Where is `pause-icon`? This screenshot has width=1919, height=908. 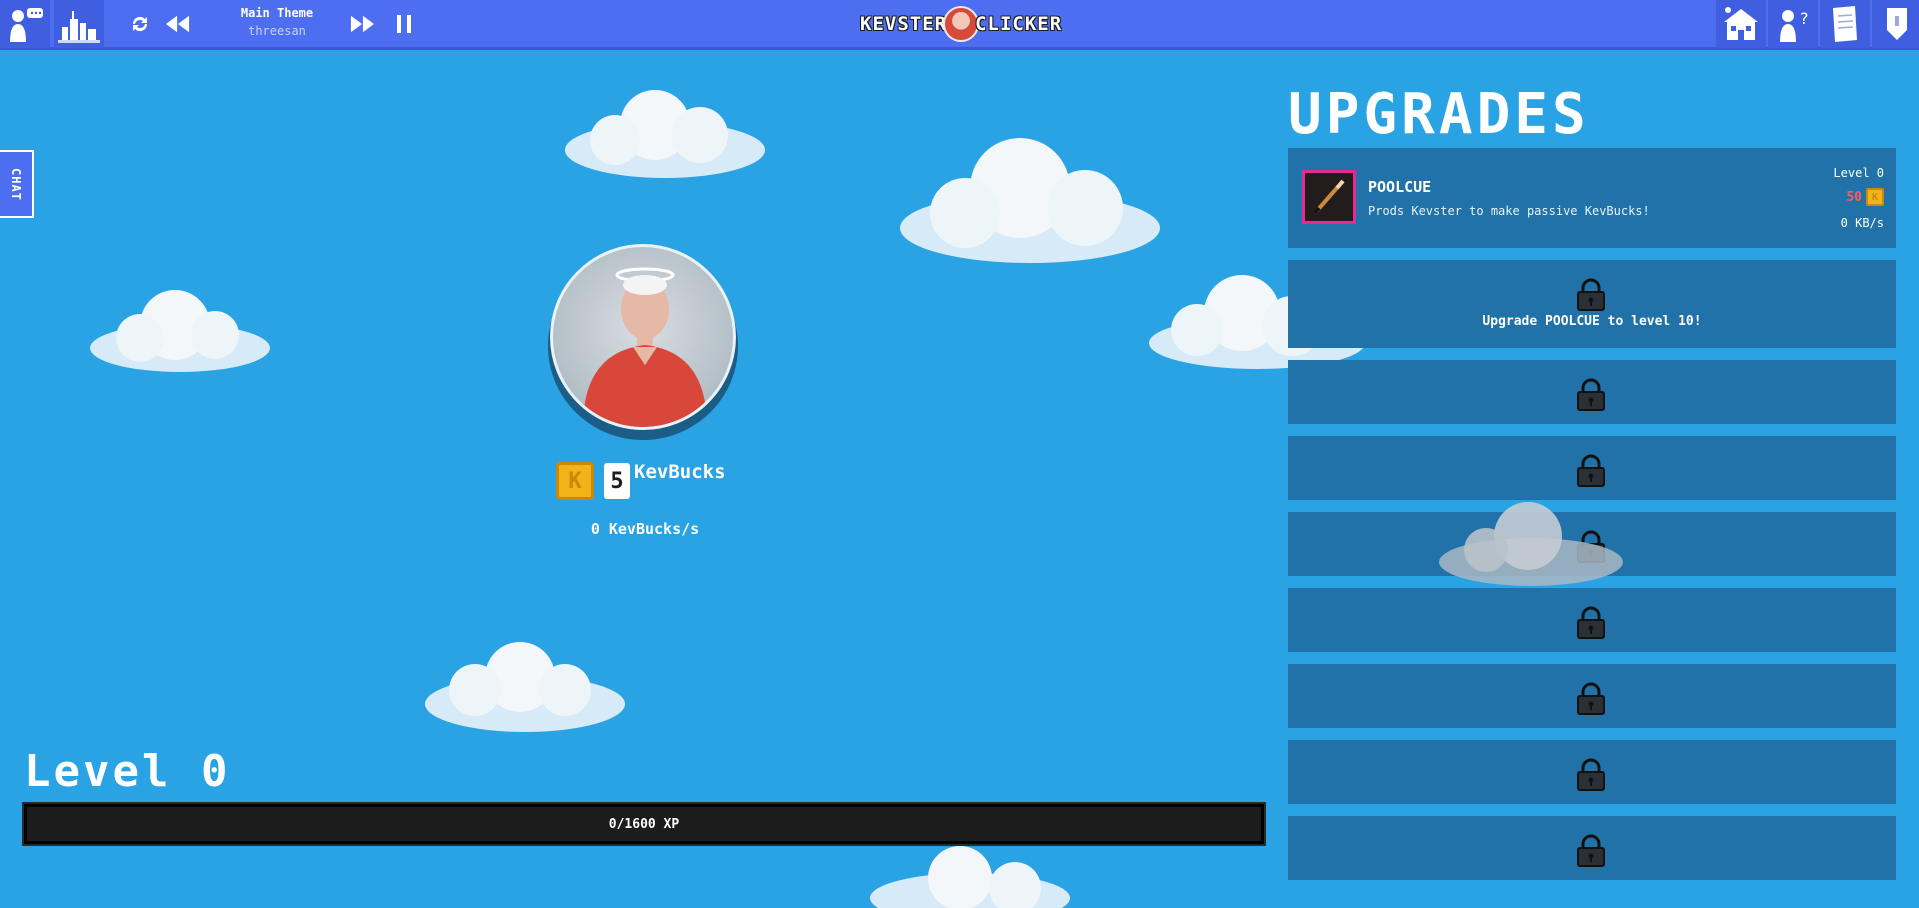
pause-icon is located at coordinates (404, 24).